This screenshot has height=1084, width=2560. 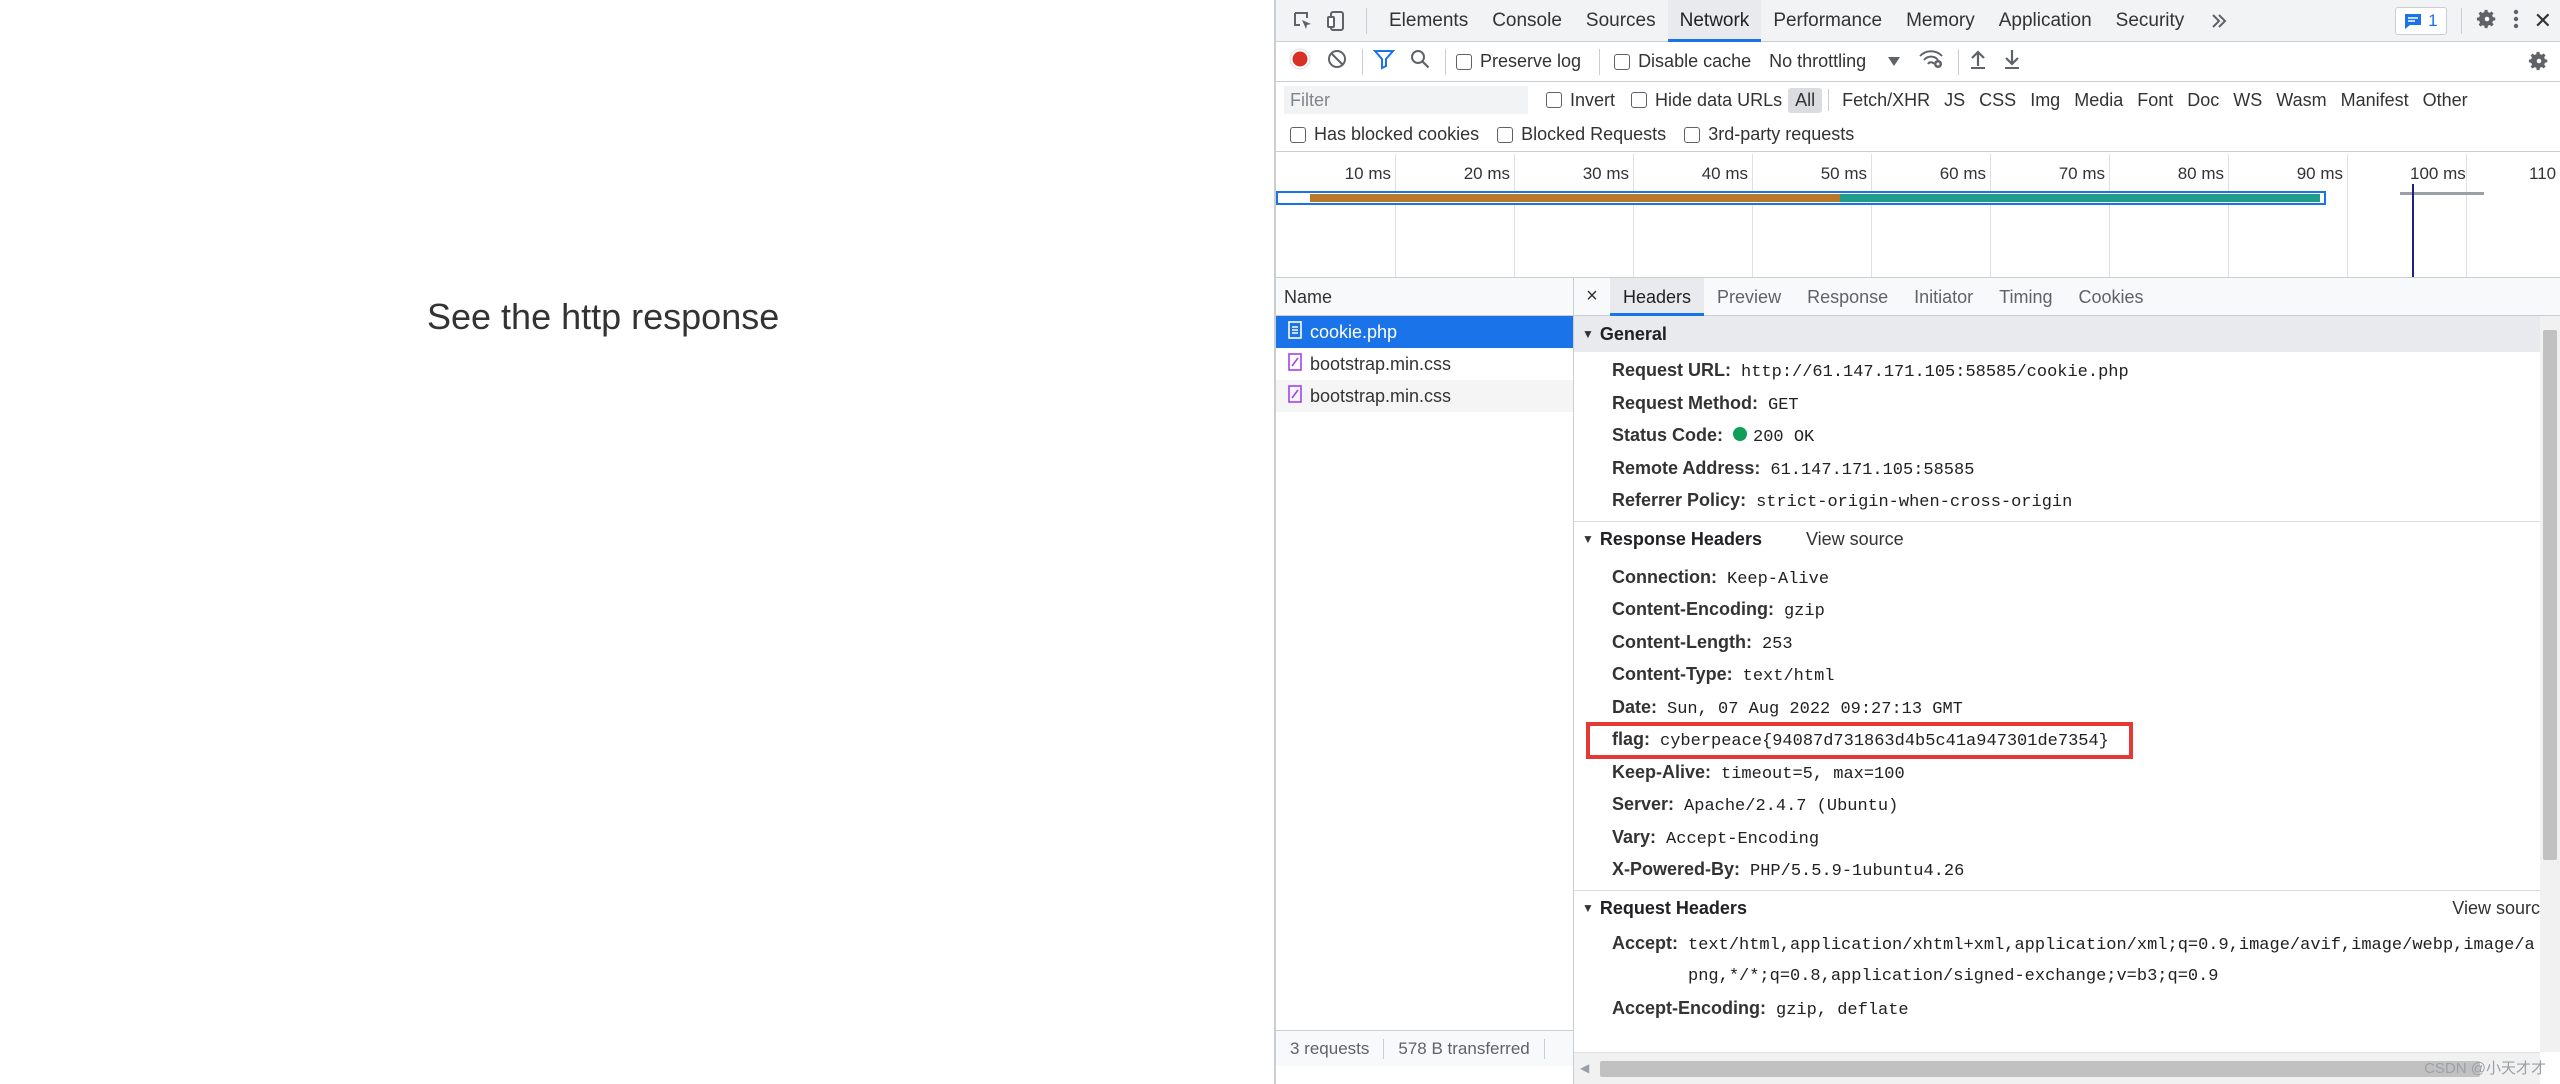 I want to click on filter-icon, so click(x=1384, y=61).